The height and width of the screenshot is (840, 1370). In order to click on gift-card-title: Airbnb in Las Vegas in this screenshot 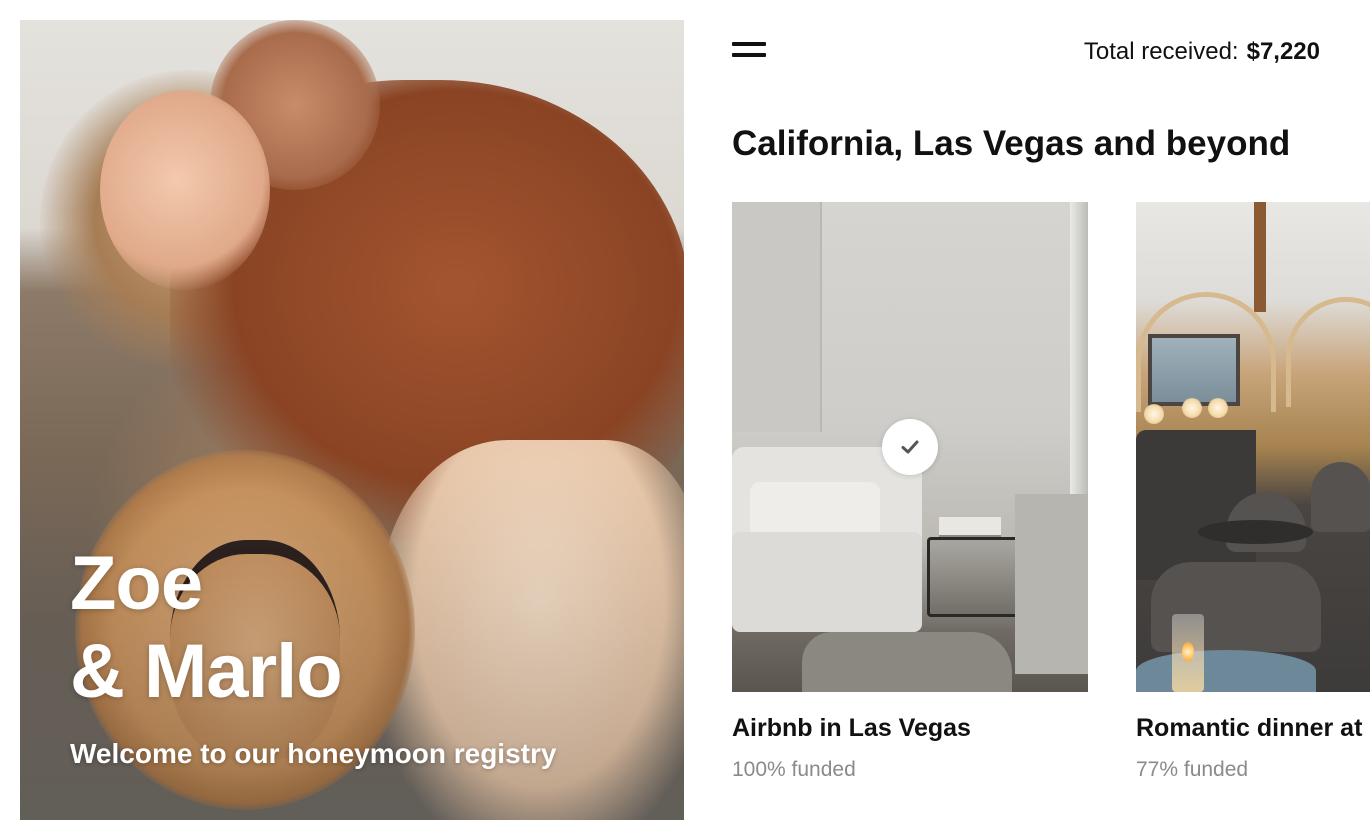, I will do `click(851, 728)`.